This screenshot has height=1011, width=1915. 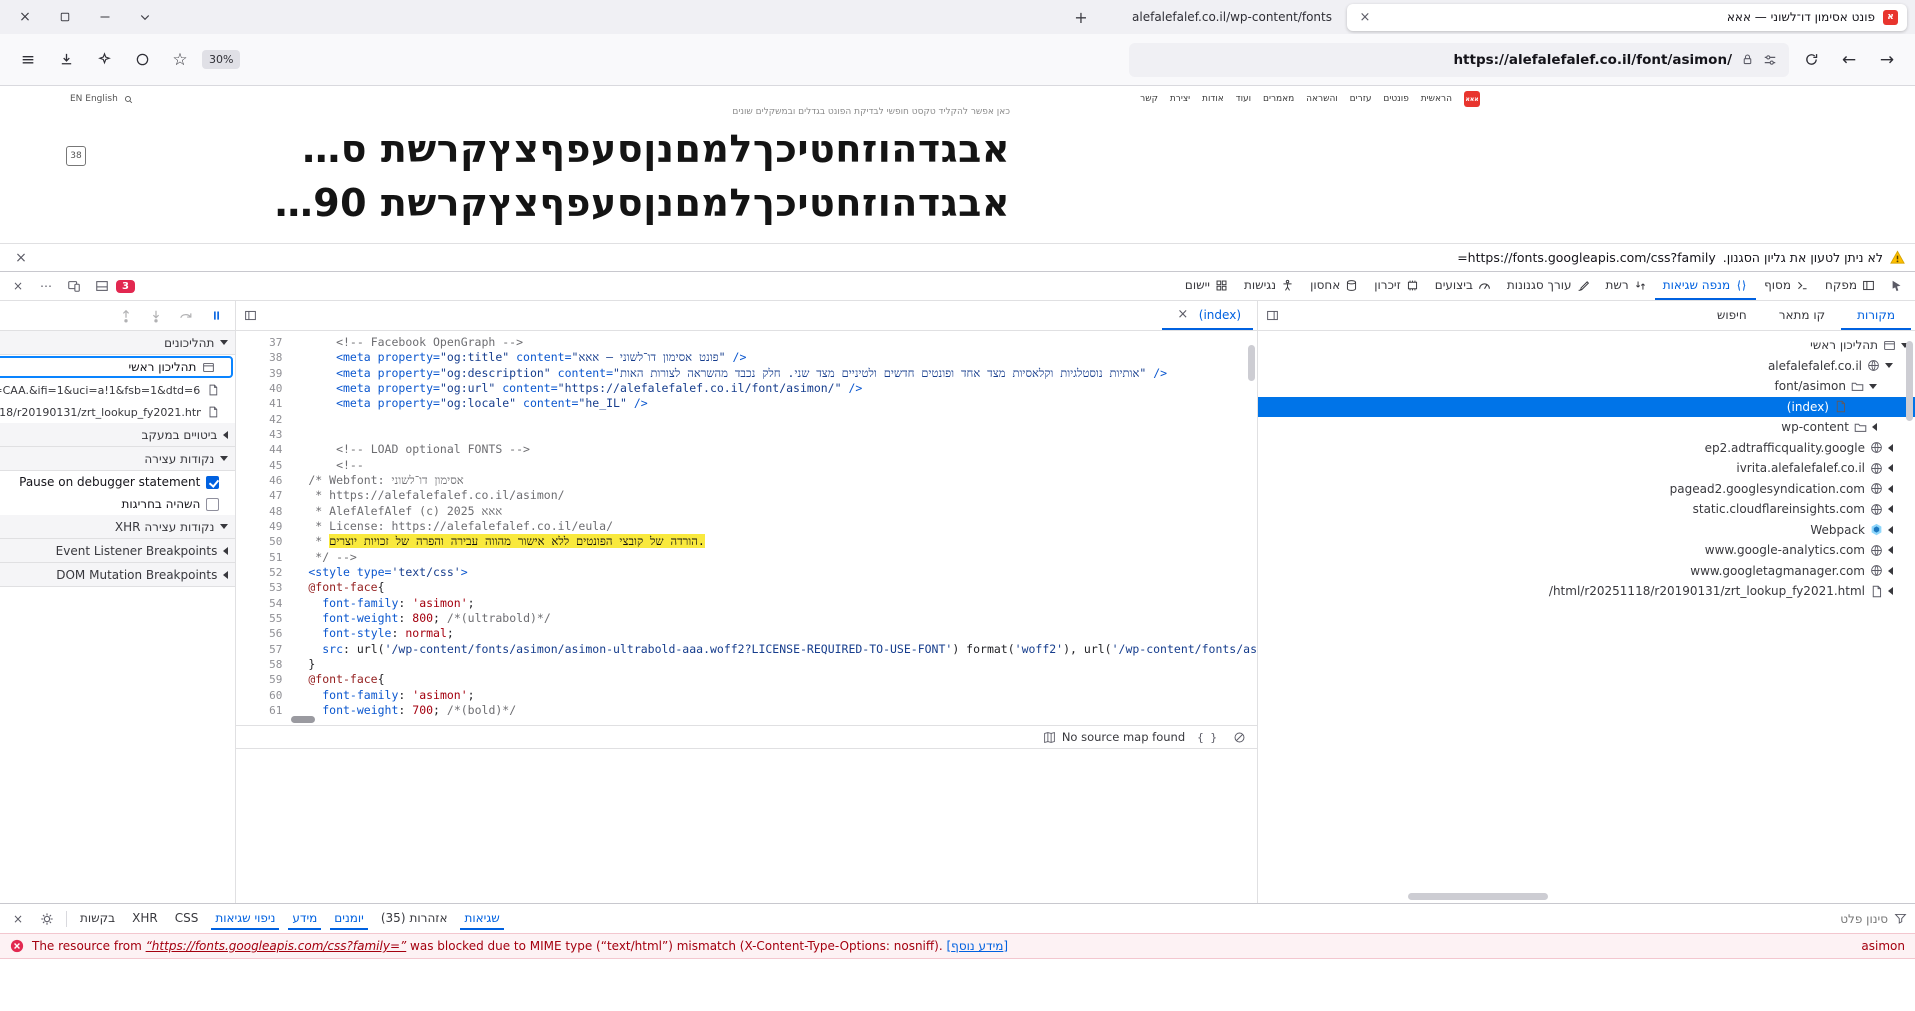 What do you see at coordinates (1705, 286) in the screenshot?
I see `tab-debugger: מנפה שגיאות` at bounding box center [1705, 286].